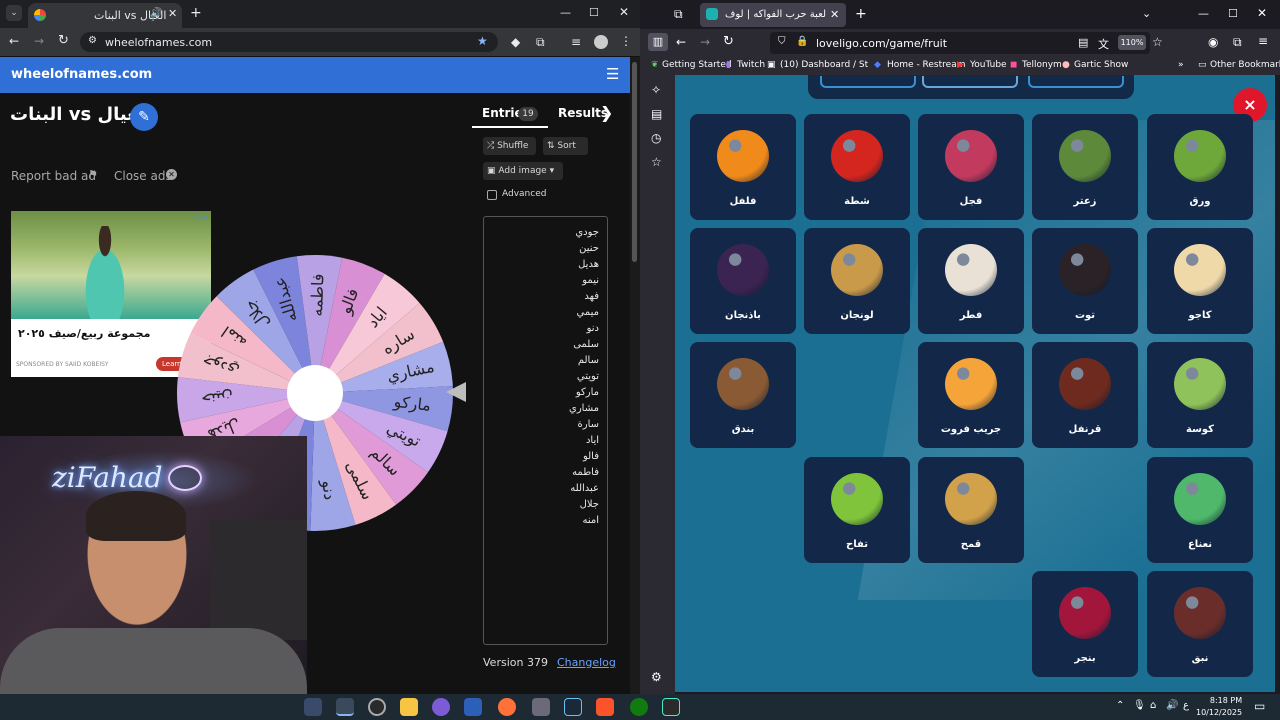  What do you see at coordinates (1186, 705) in the screenshot?
I see `language-indicator: ع` at bounding box center [1186, 705].